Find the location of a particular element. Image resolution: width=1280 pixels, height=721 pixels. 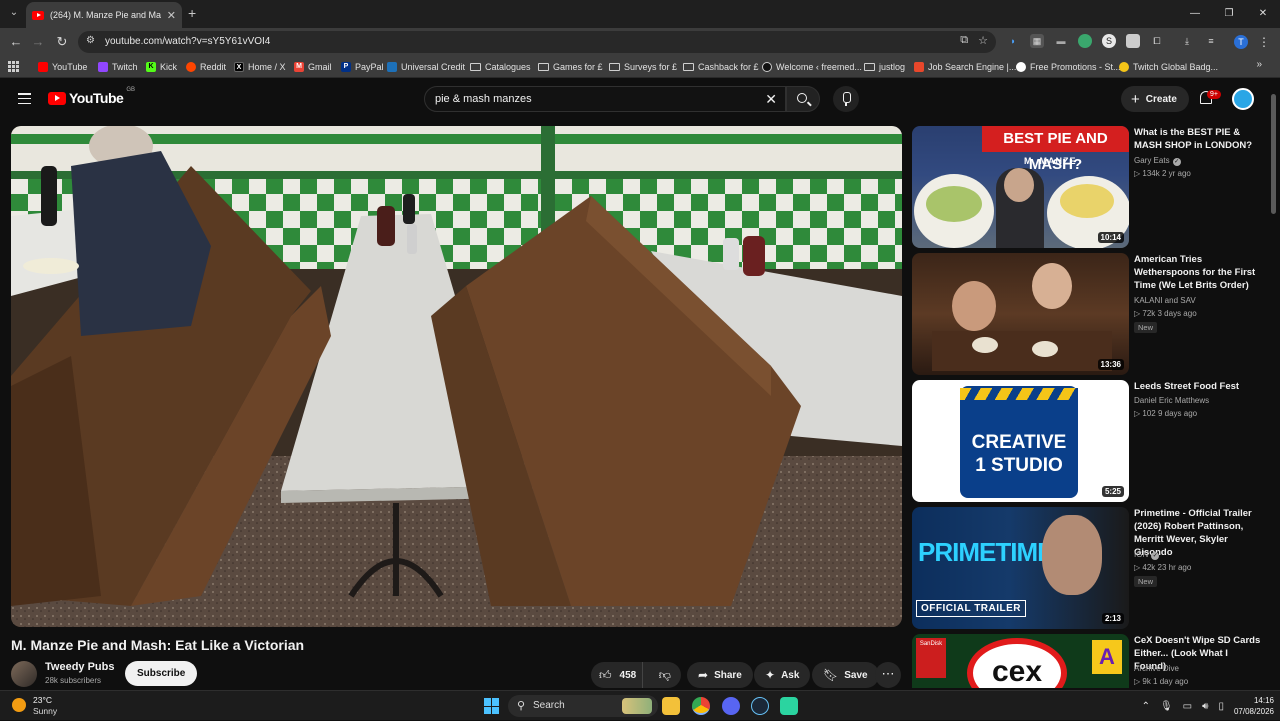

extension-audio-icon: ◗ is located at coordinates (1013, 41).